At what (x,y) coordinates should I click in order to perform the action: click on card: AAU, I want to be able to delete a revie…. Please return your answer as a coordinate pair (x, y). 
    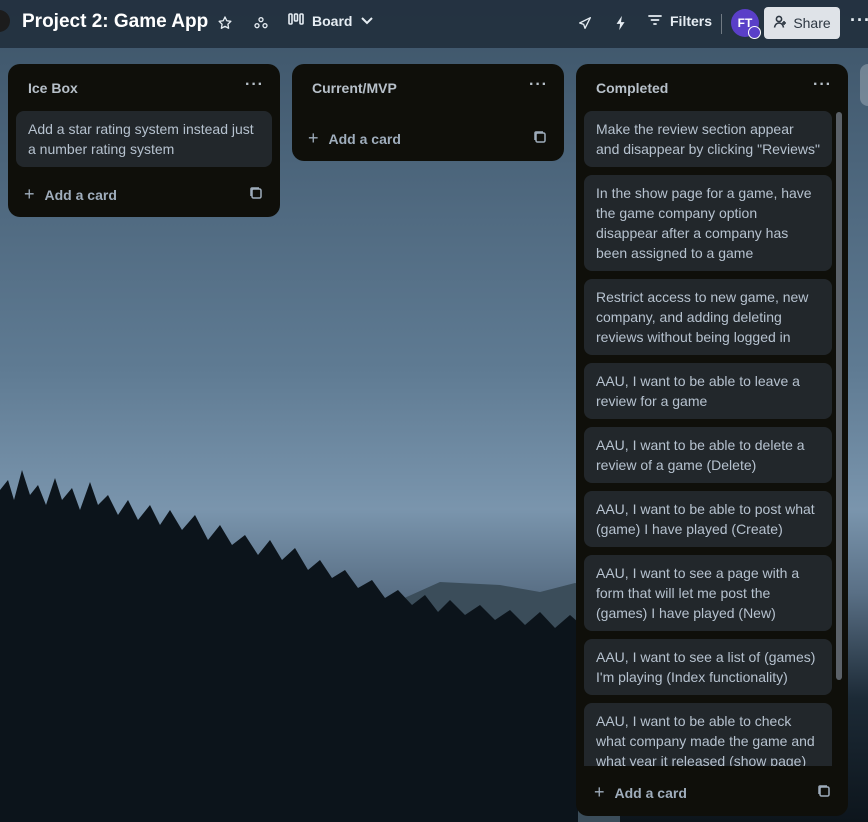
    Looking at the image, I should click on (708, 455).